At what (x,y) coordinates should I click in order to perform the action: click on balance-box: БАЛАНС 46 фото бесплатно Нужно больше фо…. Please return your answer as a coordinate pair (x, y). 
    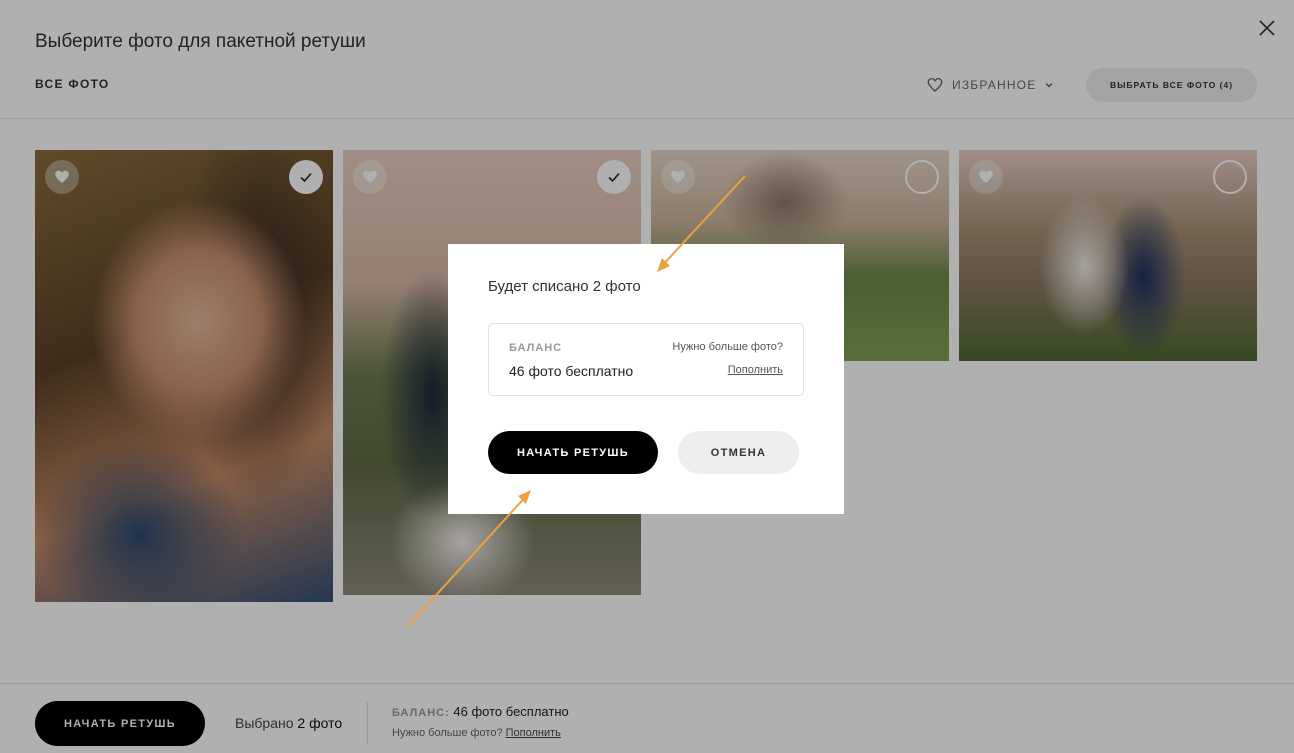
    Looking at the image, I should click on (646, 359).